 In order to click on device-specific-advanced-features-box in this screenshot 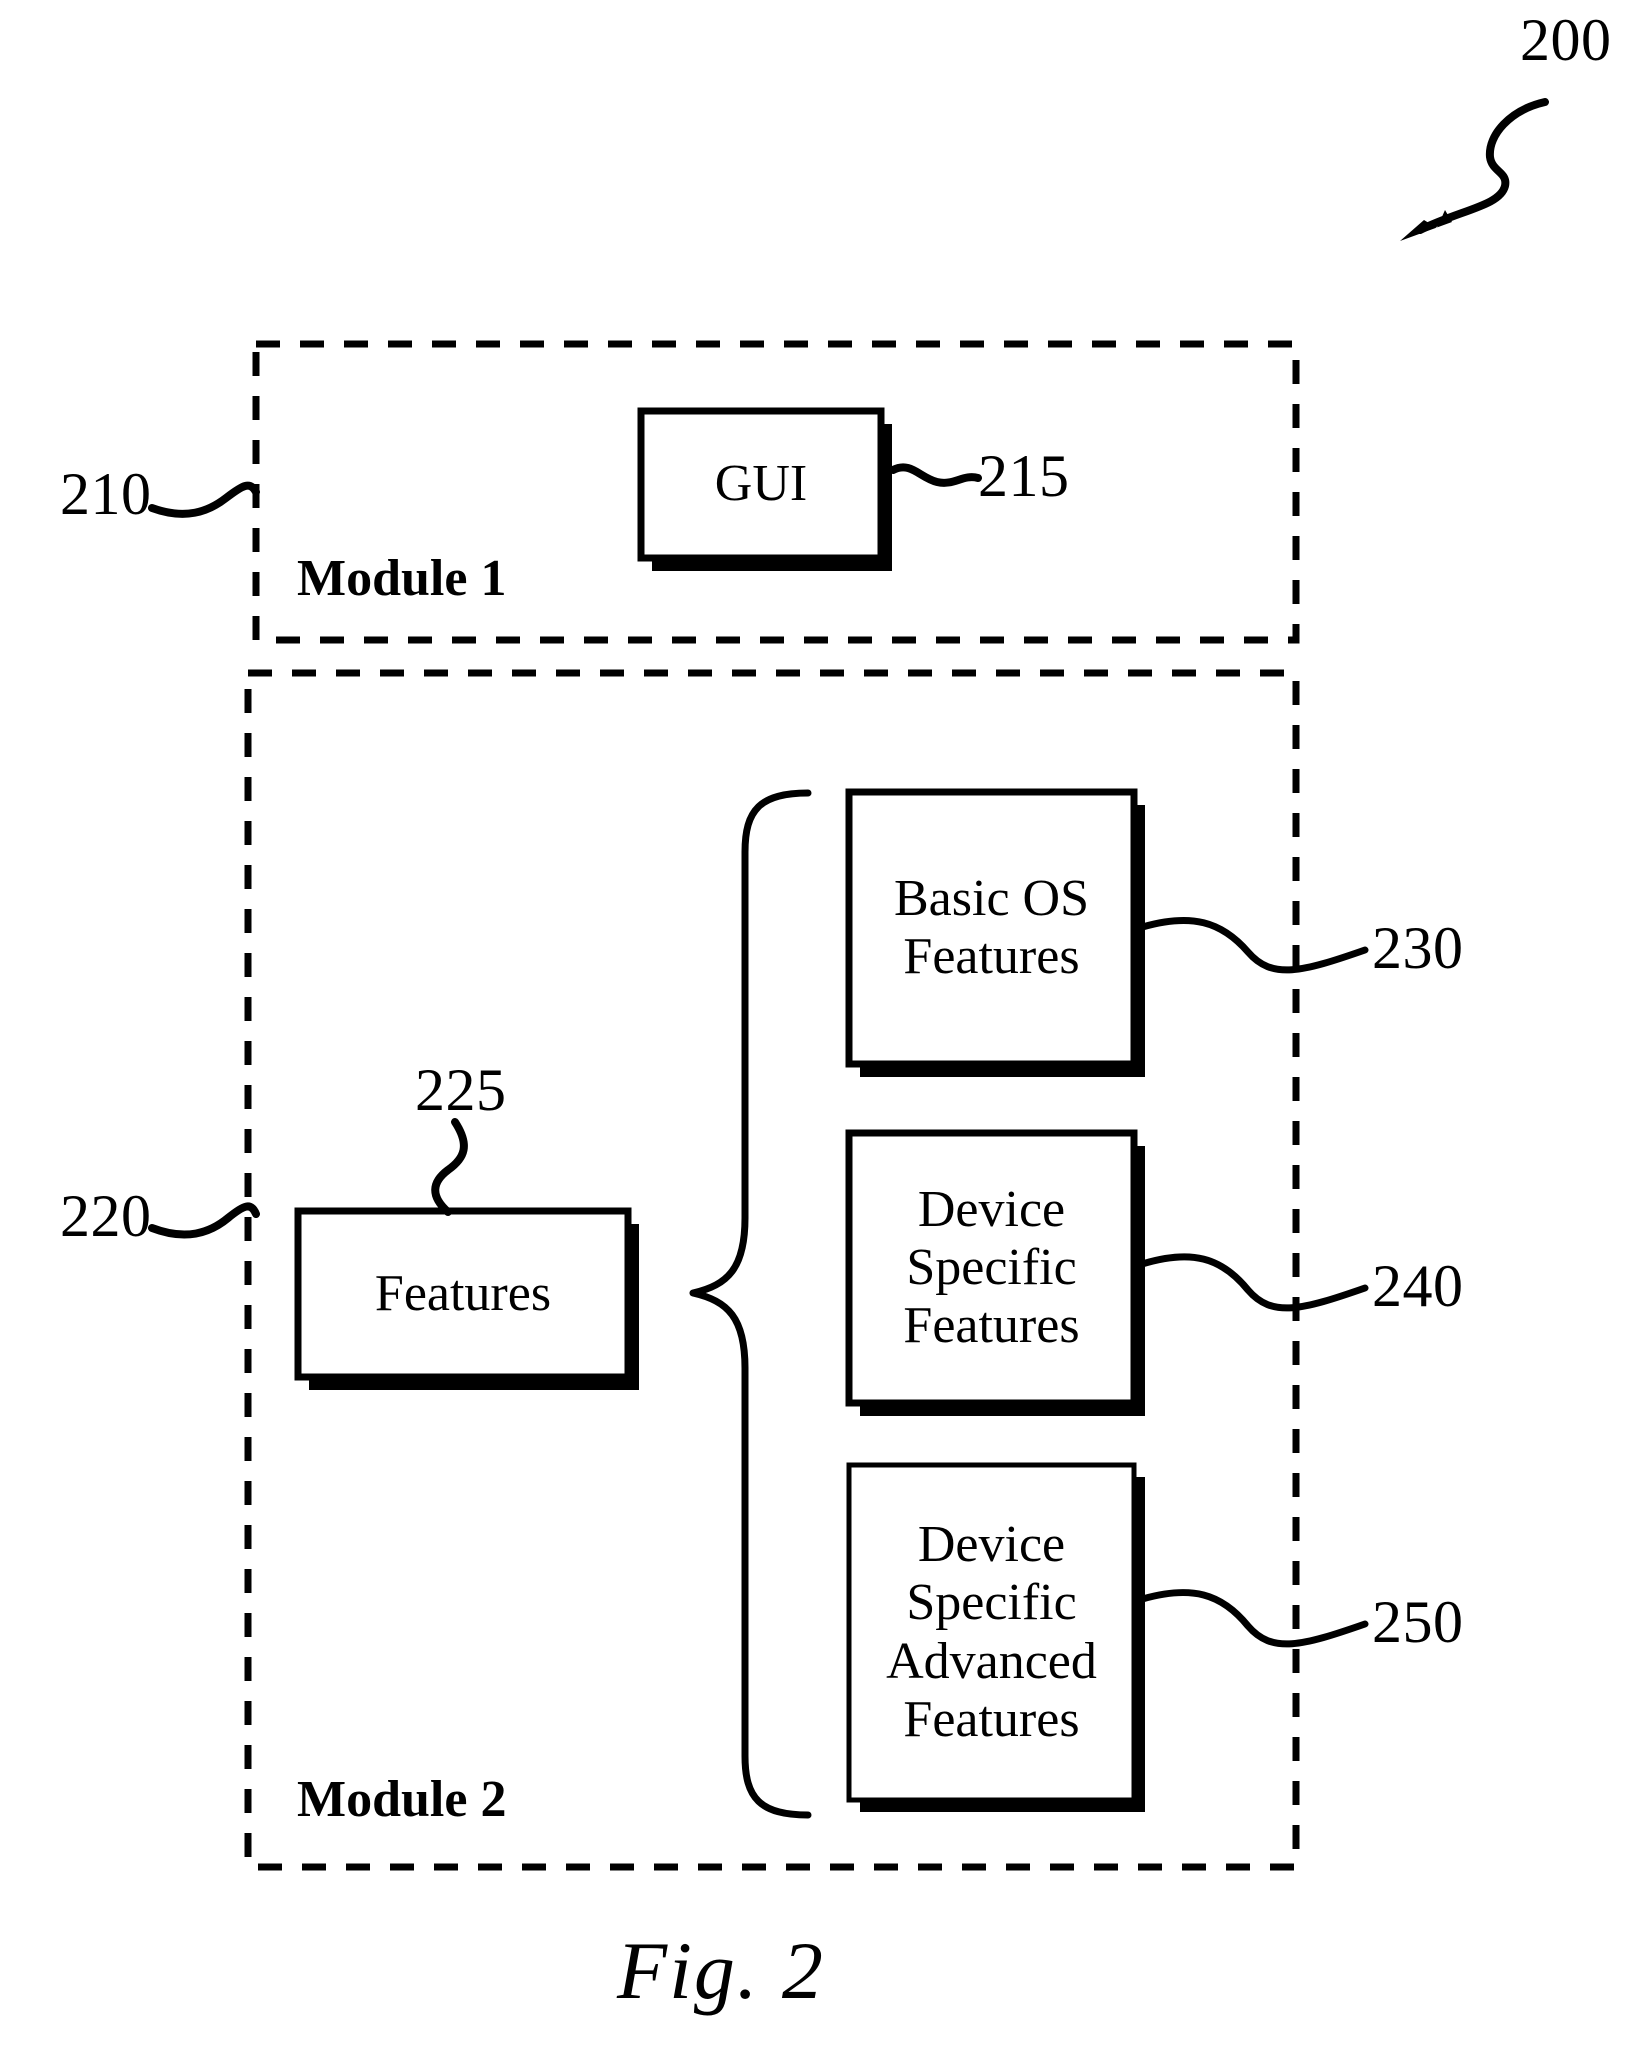, I will do `click(991, 1632)`.